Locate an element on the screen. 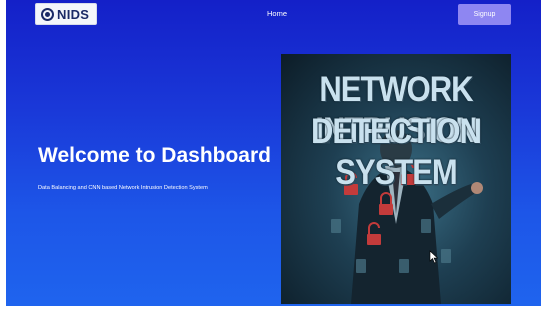  mouse-pointer-icon is located at coordinates (434, 257).